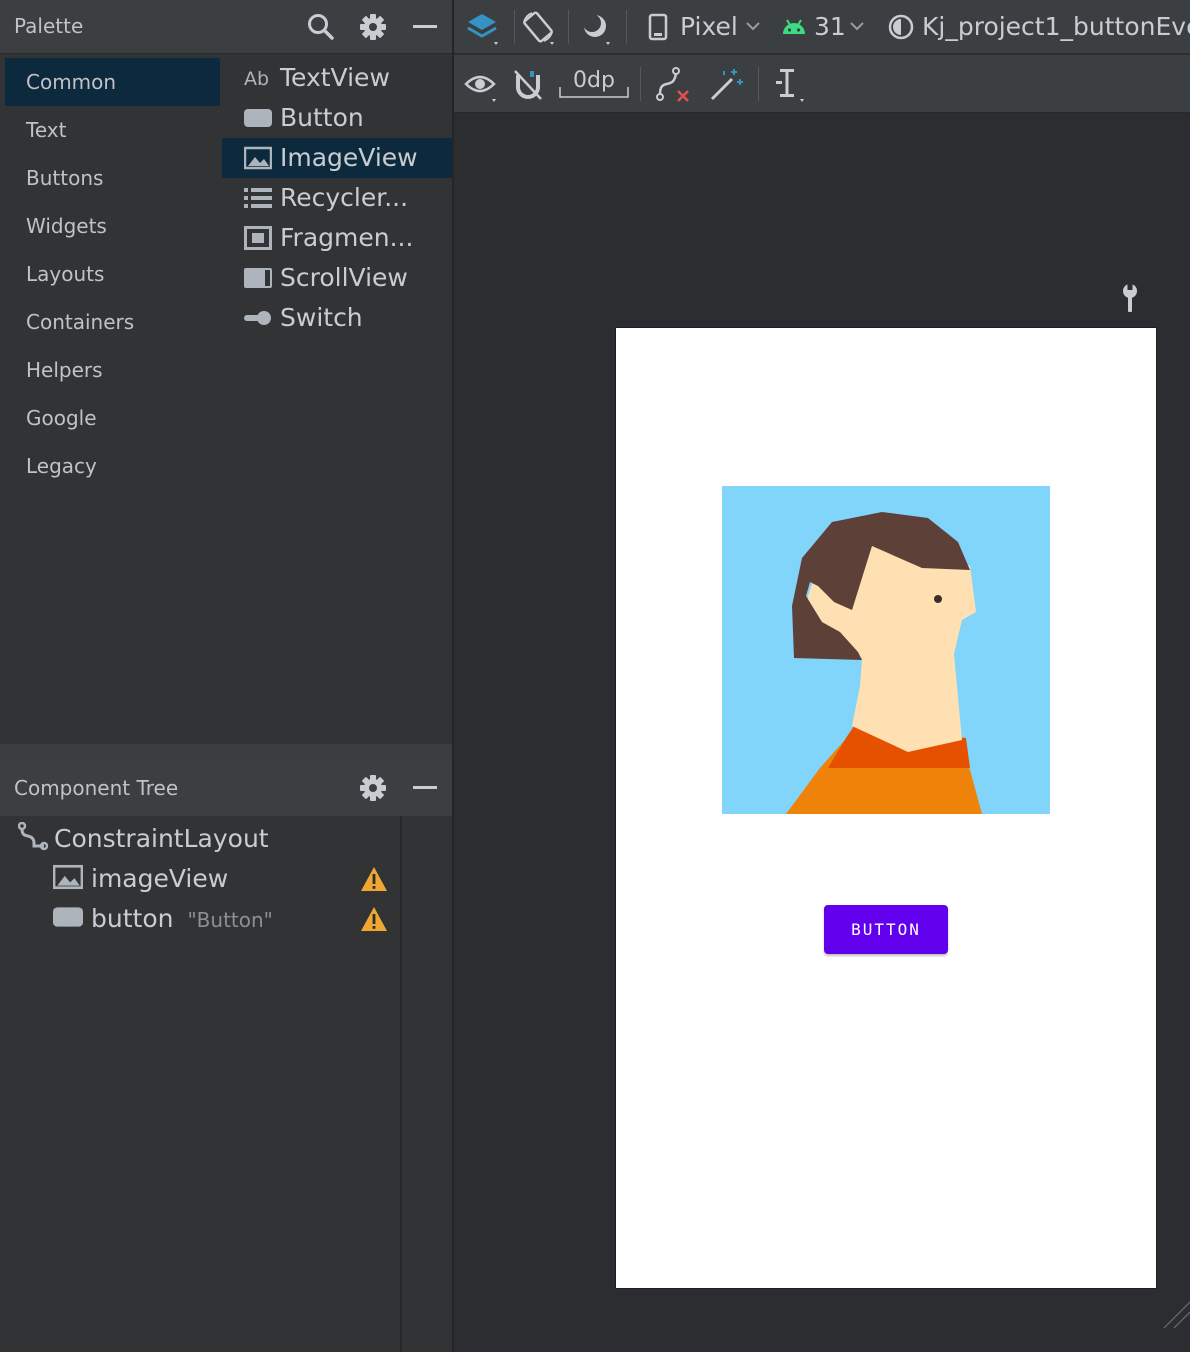  Describe the element at coordinates (401, 1084) in the screenshot. I see `tree-divider` at that location.